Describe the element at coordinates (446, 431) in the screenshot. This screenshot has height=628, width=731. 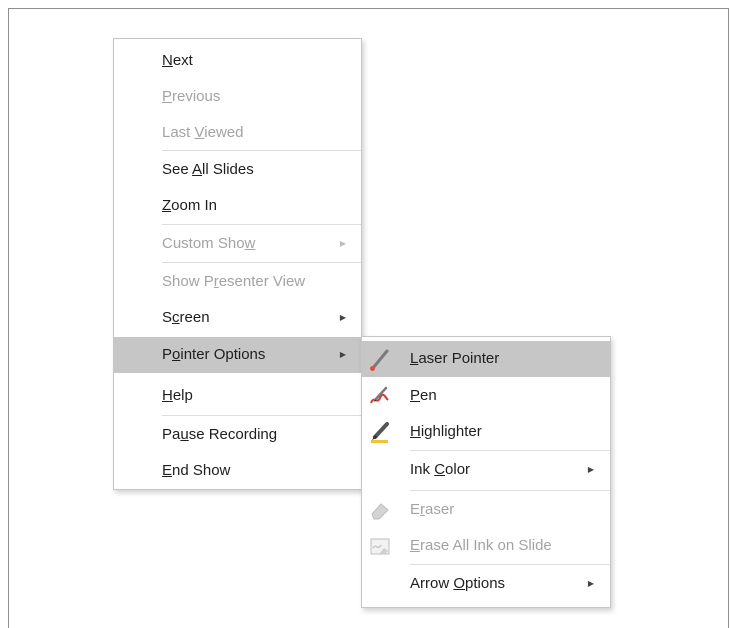
I see `menu-item-label: Highlighter` at that location.